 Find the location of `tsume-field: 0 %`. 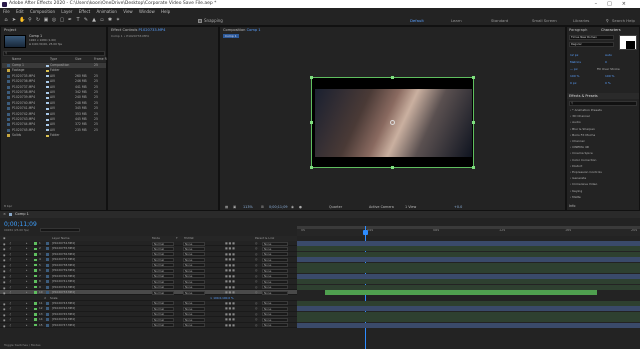

tsume-field: 0 % is located at coordinates (608, 83).